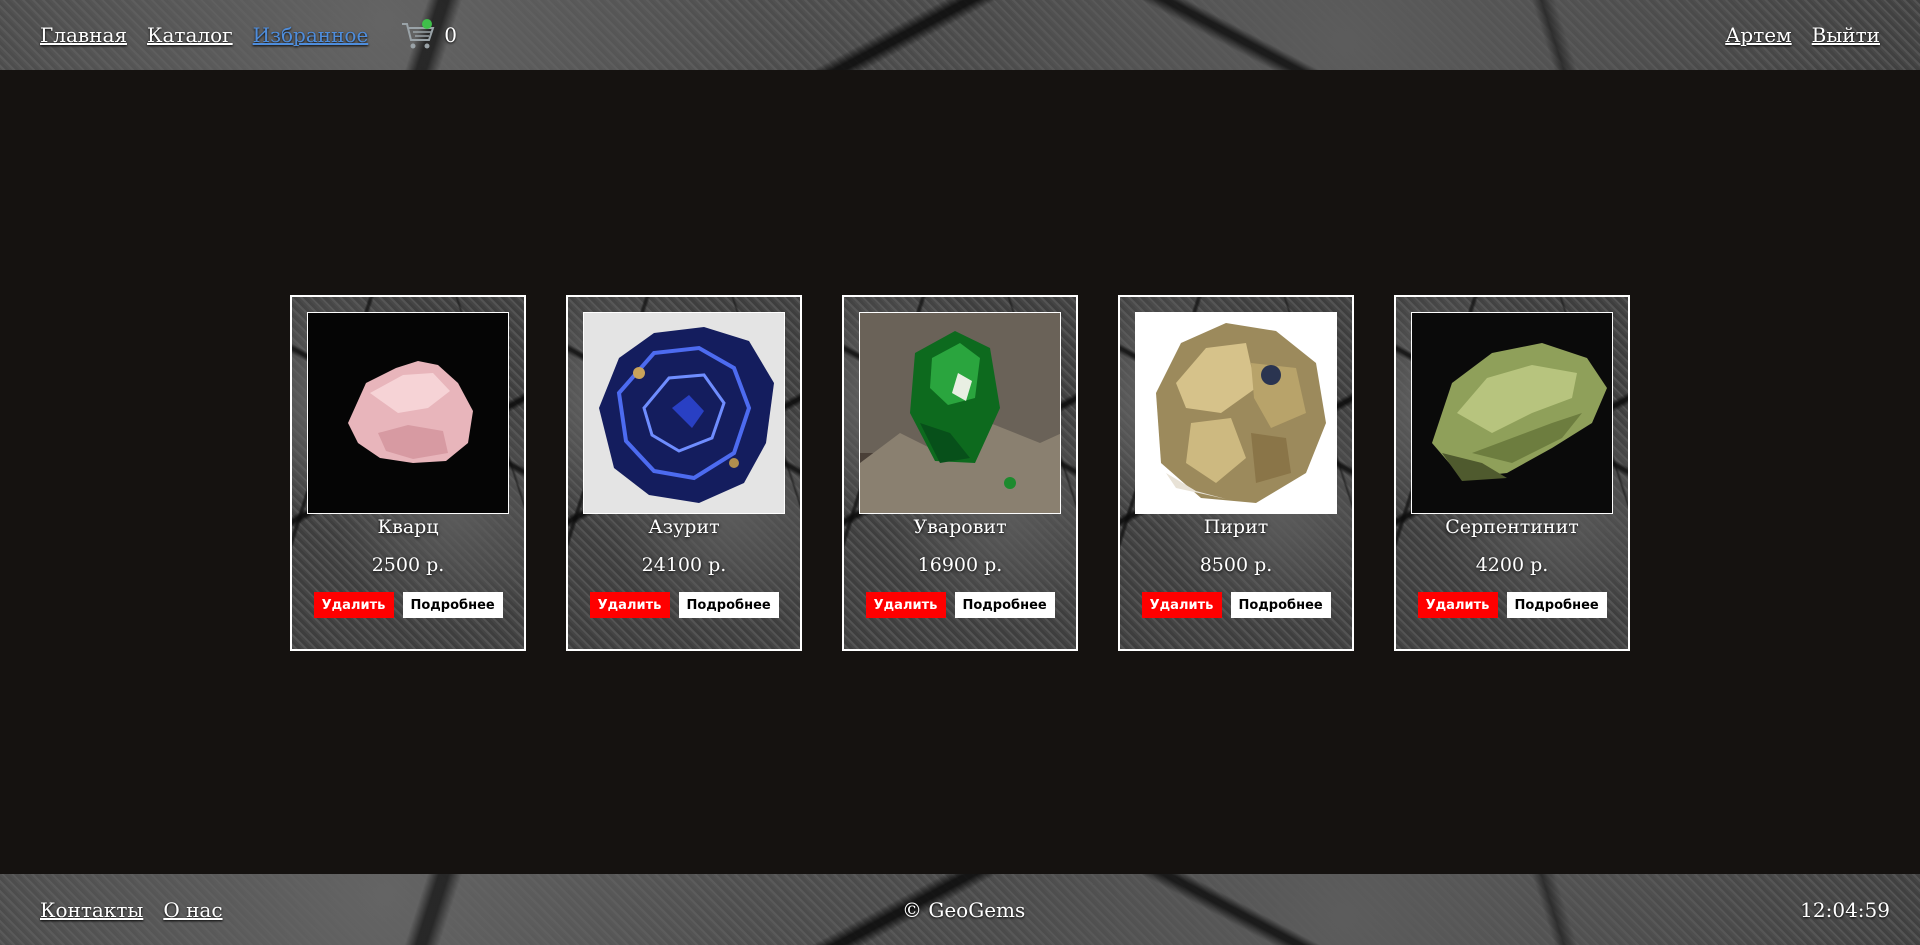 This screenshot has width=1920, height=945. I want to click on nav-link-favorites: Избранное, so click(311, 35).